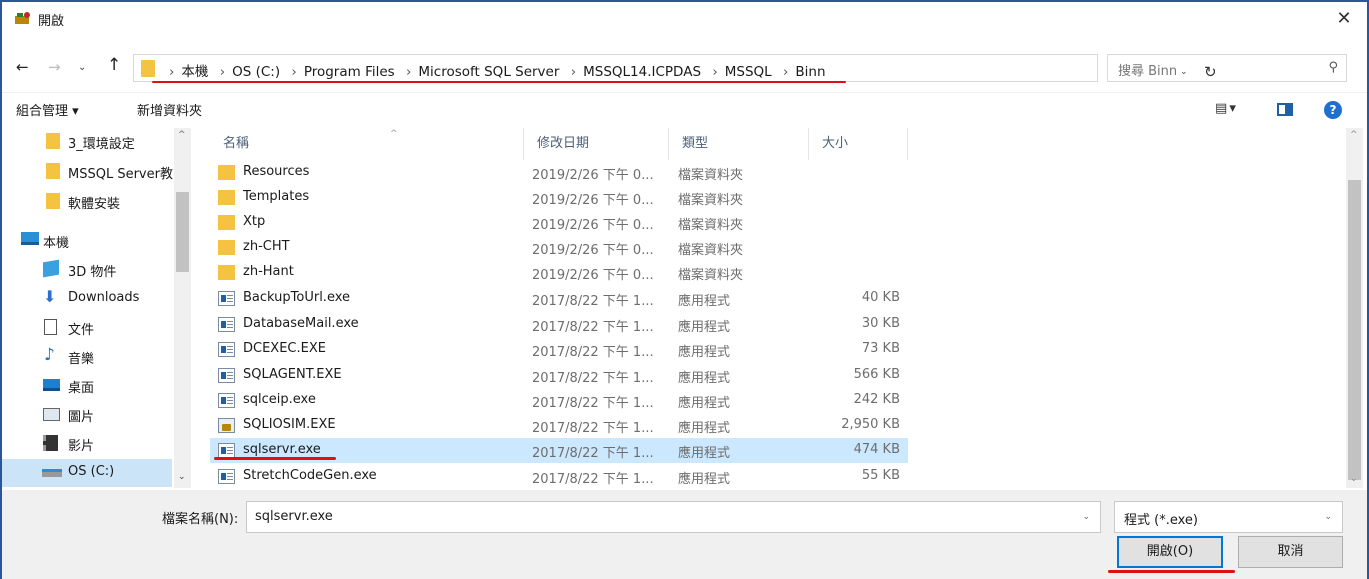 Image resolution: width=1369 pixels, height=579 pixels. What do you see at coordinates (114, 65) in the screenshot?
I see `up-arrow-icon: ↑` at bounding box center [114, 65].